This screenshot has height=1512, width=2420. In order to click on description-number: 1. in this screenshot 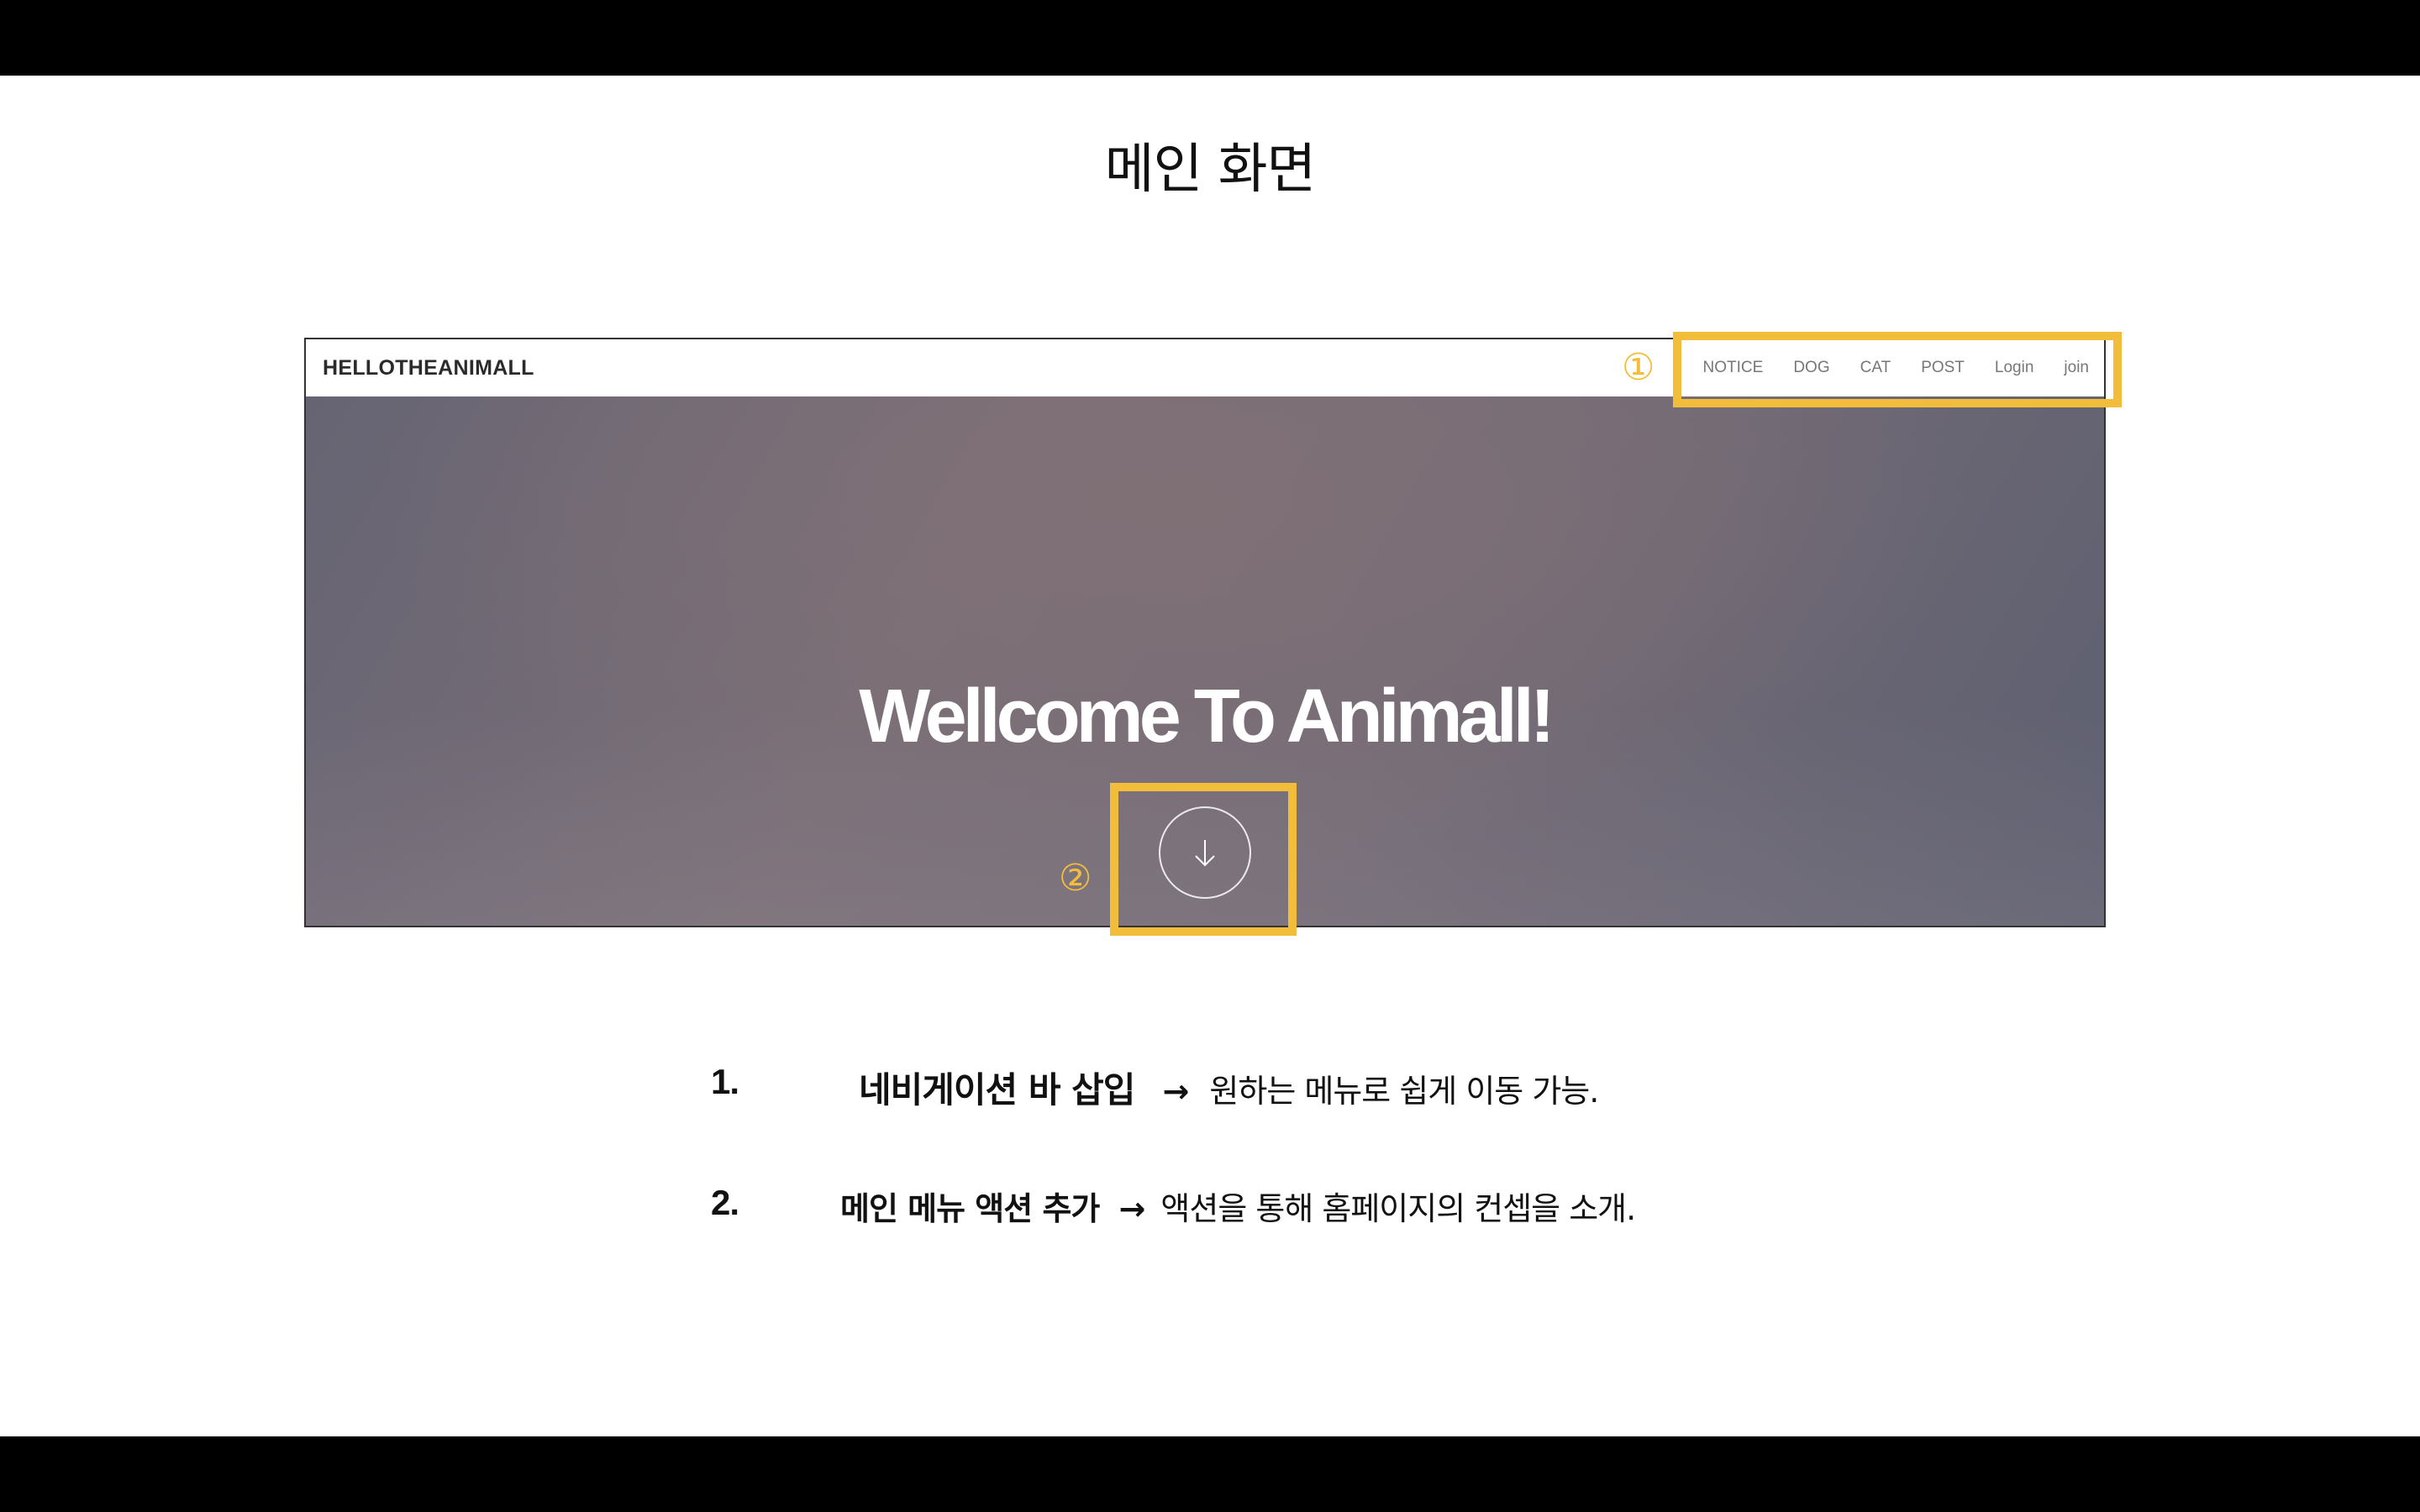, I will do `click(725, 1081)`.